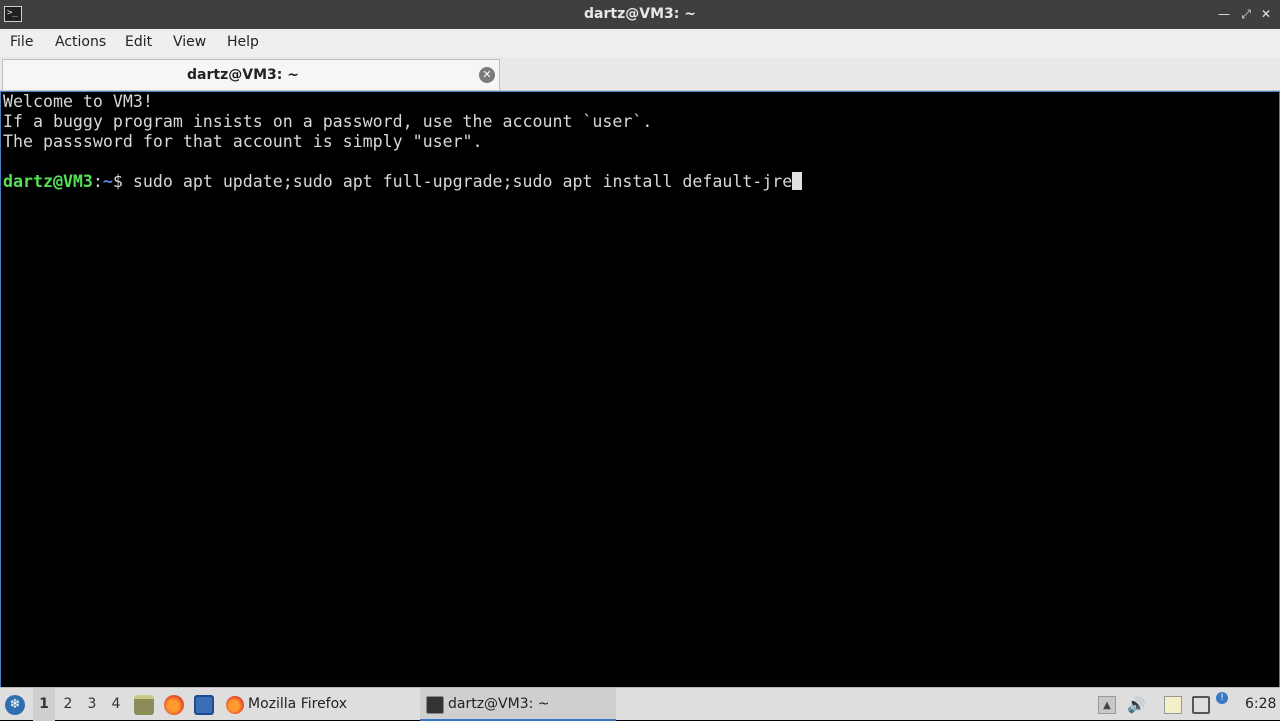  Describe the element at coordinates (107, 181) in the screenshot. I see `prompt-path: ~` at that location.